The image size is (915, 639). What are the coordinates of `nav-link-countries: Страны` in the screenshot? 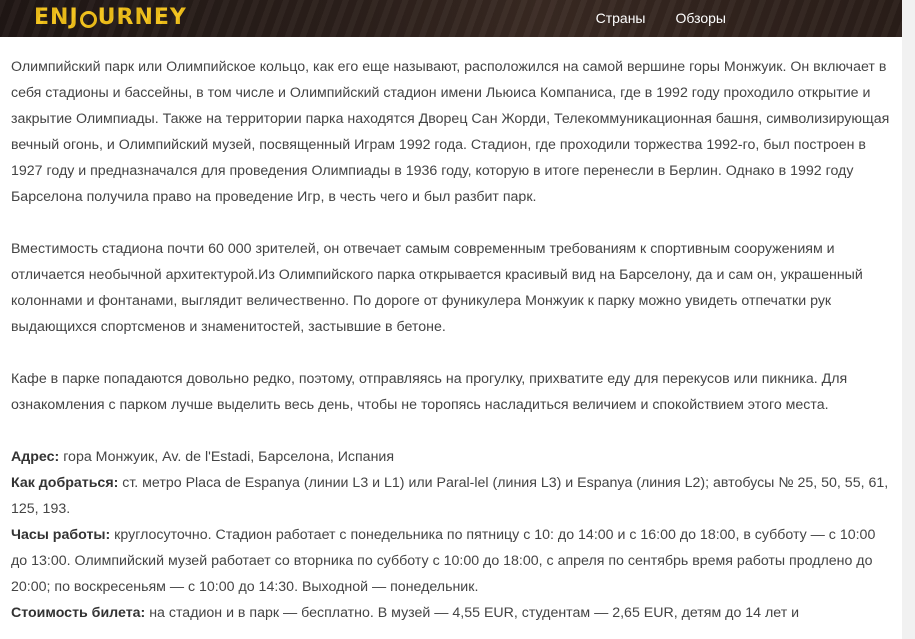 It's located at (621, 18).